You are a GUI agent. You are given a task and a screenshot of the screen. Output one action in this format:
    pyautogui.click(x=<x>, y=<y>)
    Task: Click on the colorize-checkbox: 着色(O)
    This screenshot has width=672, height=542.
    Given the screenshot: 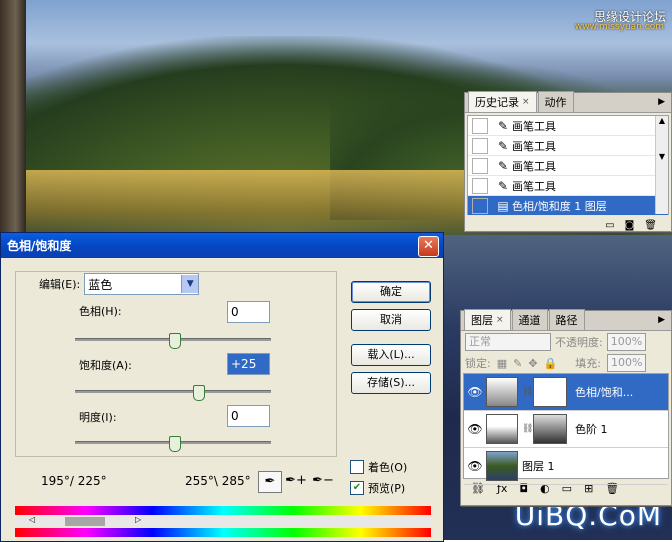 What is the action you would take?
    pyautogui.click(x=378, y=467)
    